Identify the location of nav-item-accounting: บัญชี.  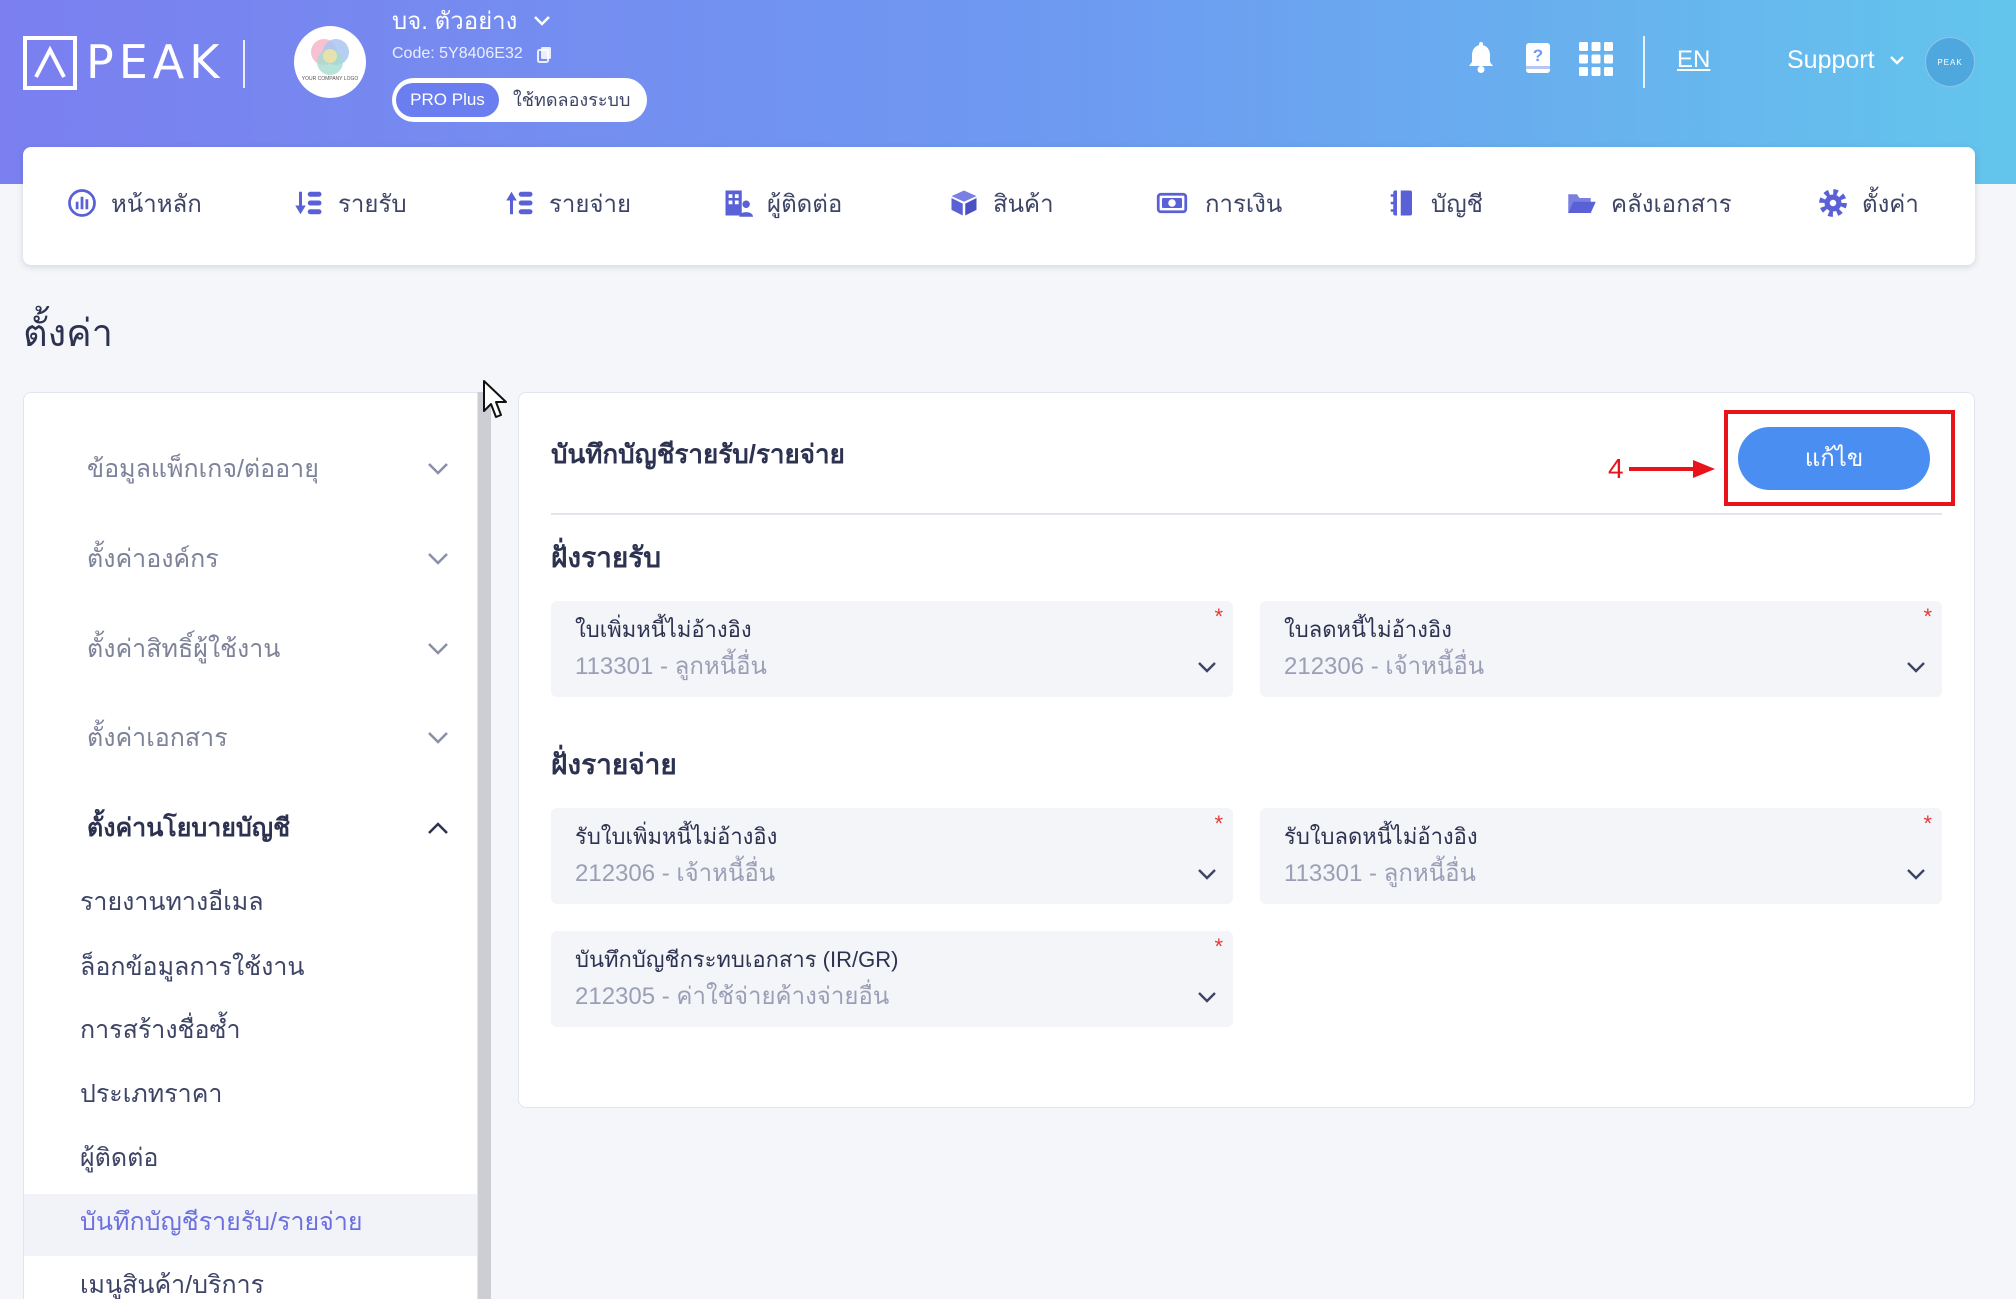
(1435, 203).